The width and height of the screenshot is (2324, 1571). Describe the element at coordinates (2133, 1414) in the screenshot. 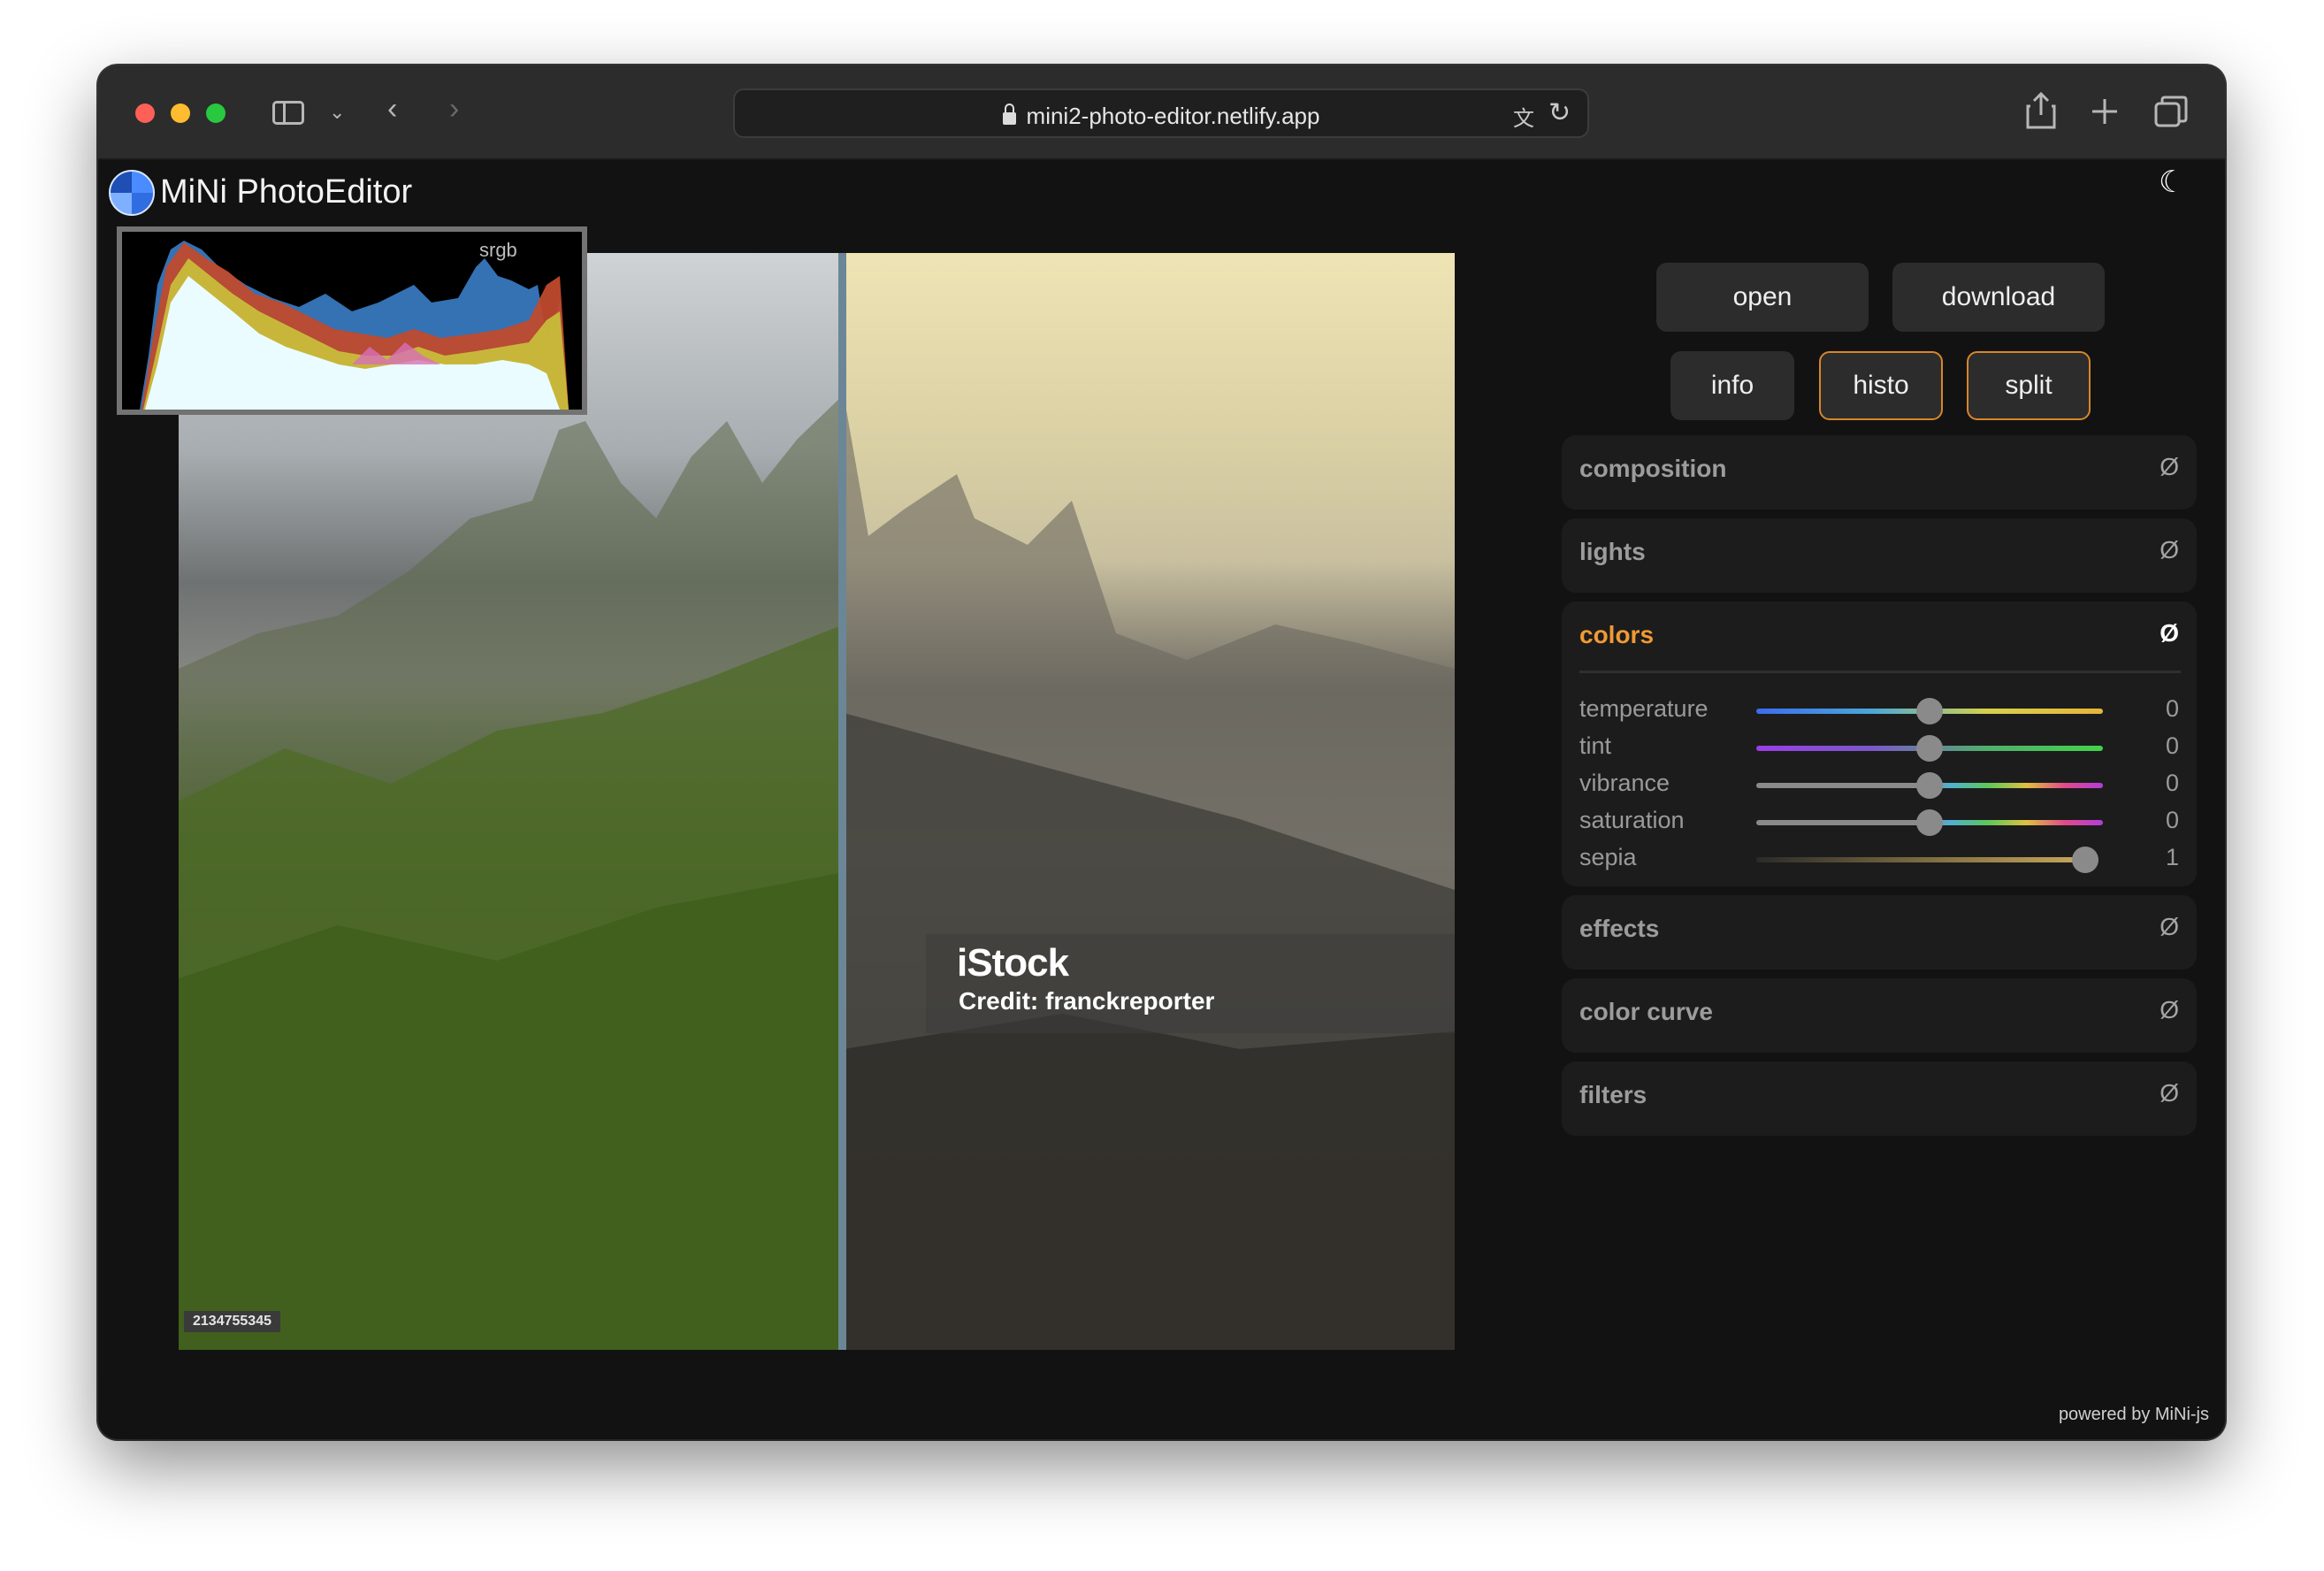

I see `powered-by-footer: powered by MiNi-js` at that location.